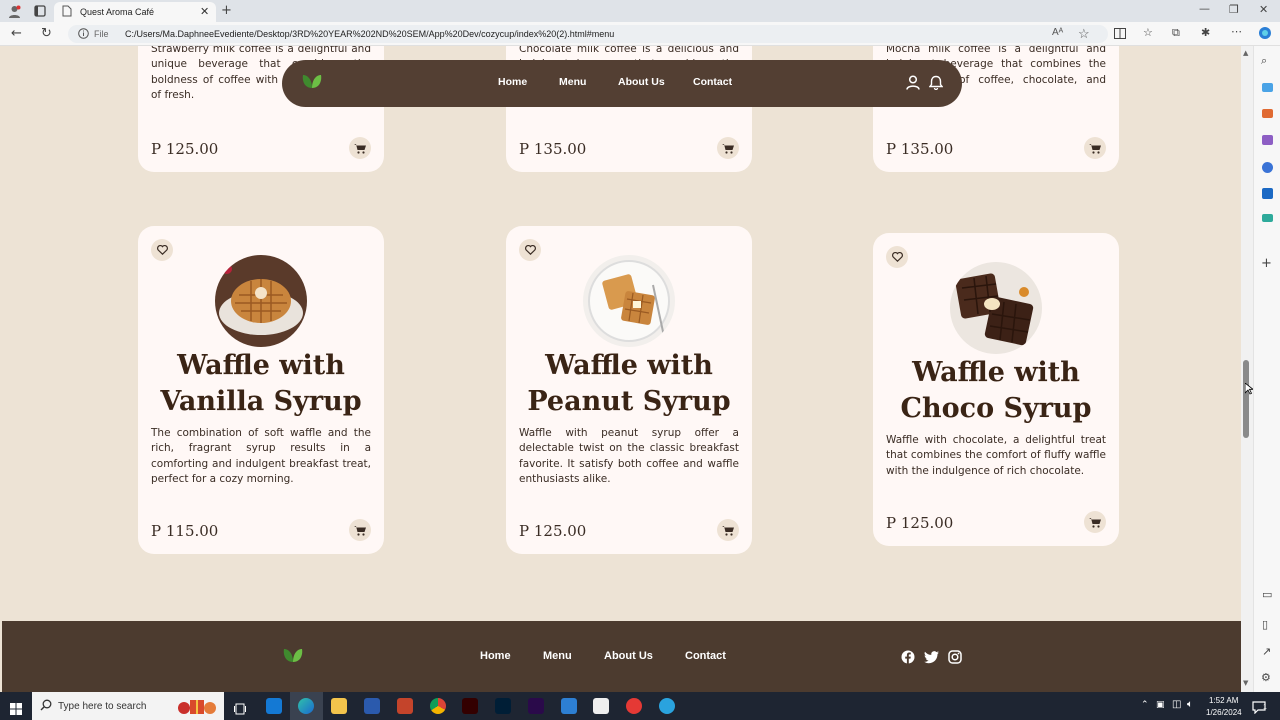  What do you see at coordinates (274, 706) in the screenshot?
I see `mail-app-icon` at bounding box center [274, 706].